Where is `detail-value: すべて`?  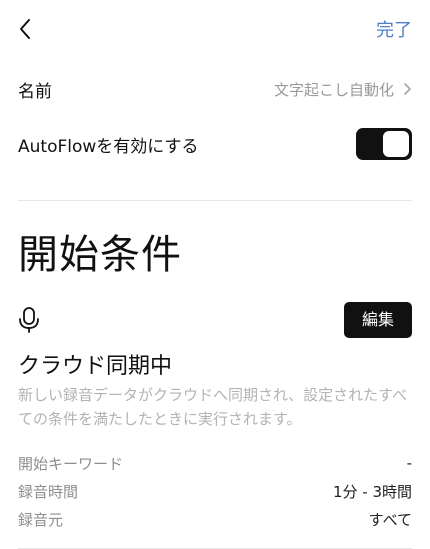 detail-value: すべて is located at coordinates (390, 519).